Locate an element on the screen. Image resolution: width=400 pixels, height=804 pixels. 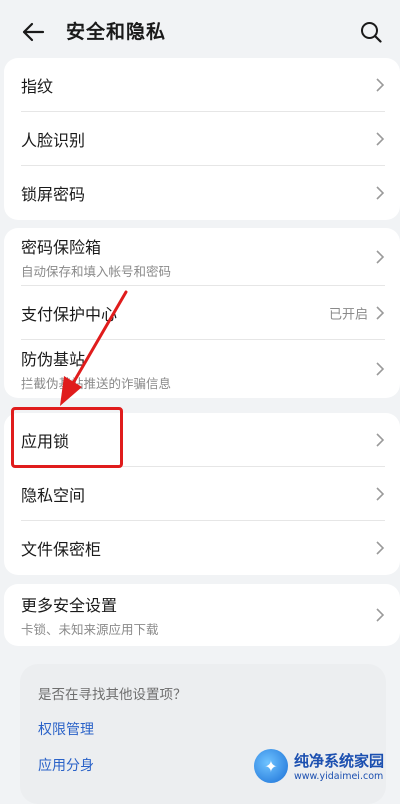
watermark: ✦ 纯净系统家园 www.yidaimei.com is located at coordinates (324, 766).